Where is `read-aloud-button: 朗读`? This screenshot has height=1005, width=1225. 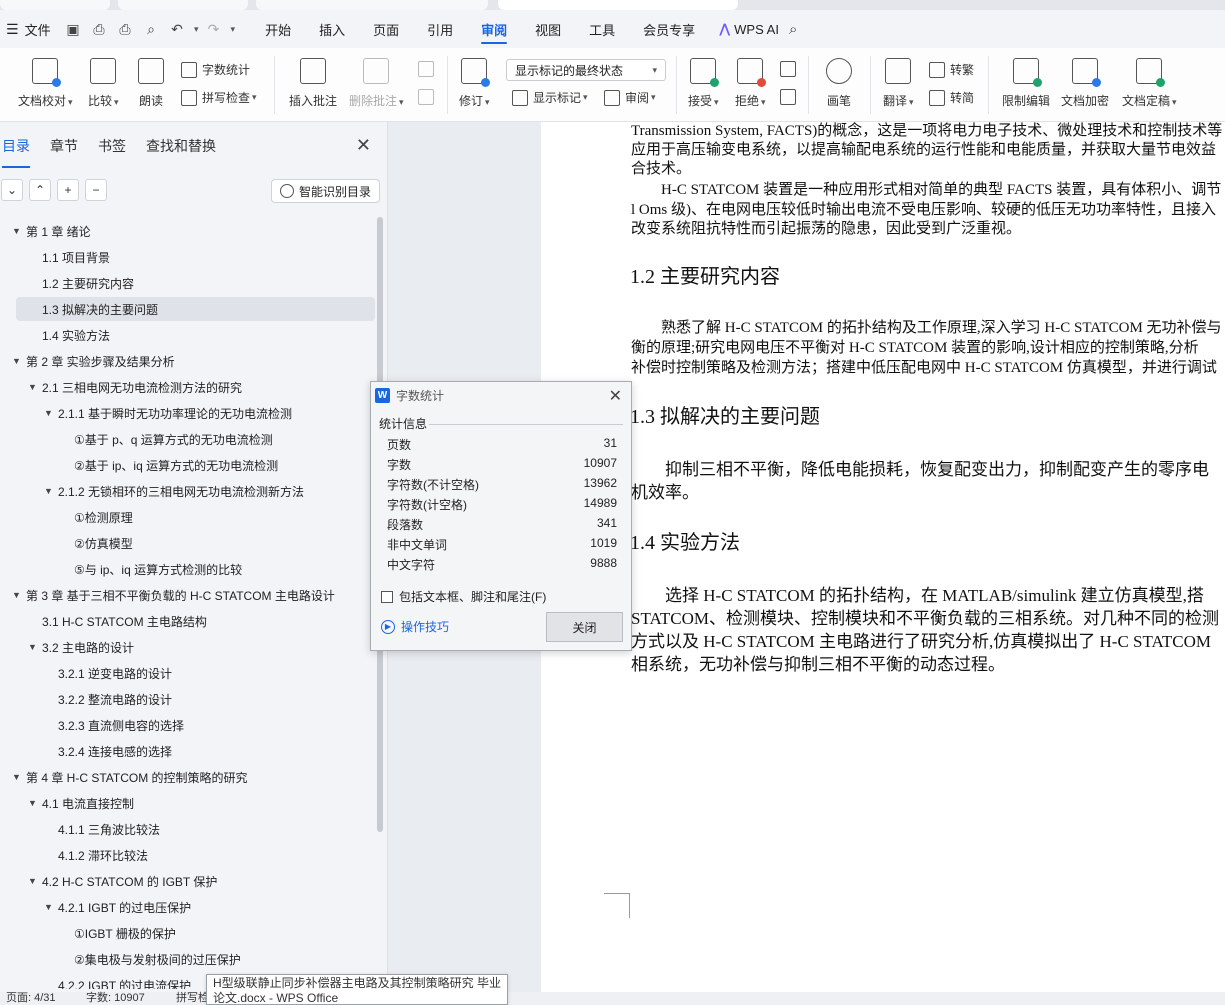 read-aloud-button: 朗读 is located at coordinates (151, 83).